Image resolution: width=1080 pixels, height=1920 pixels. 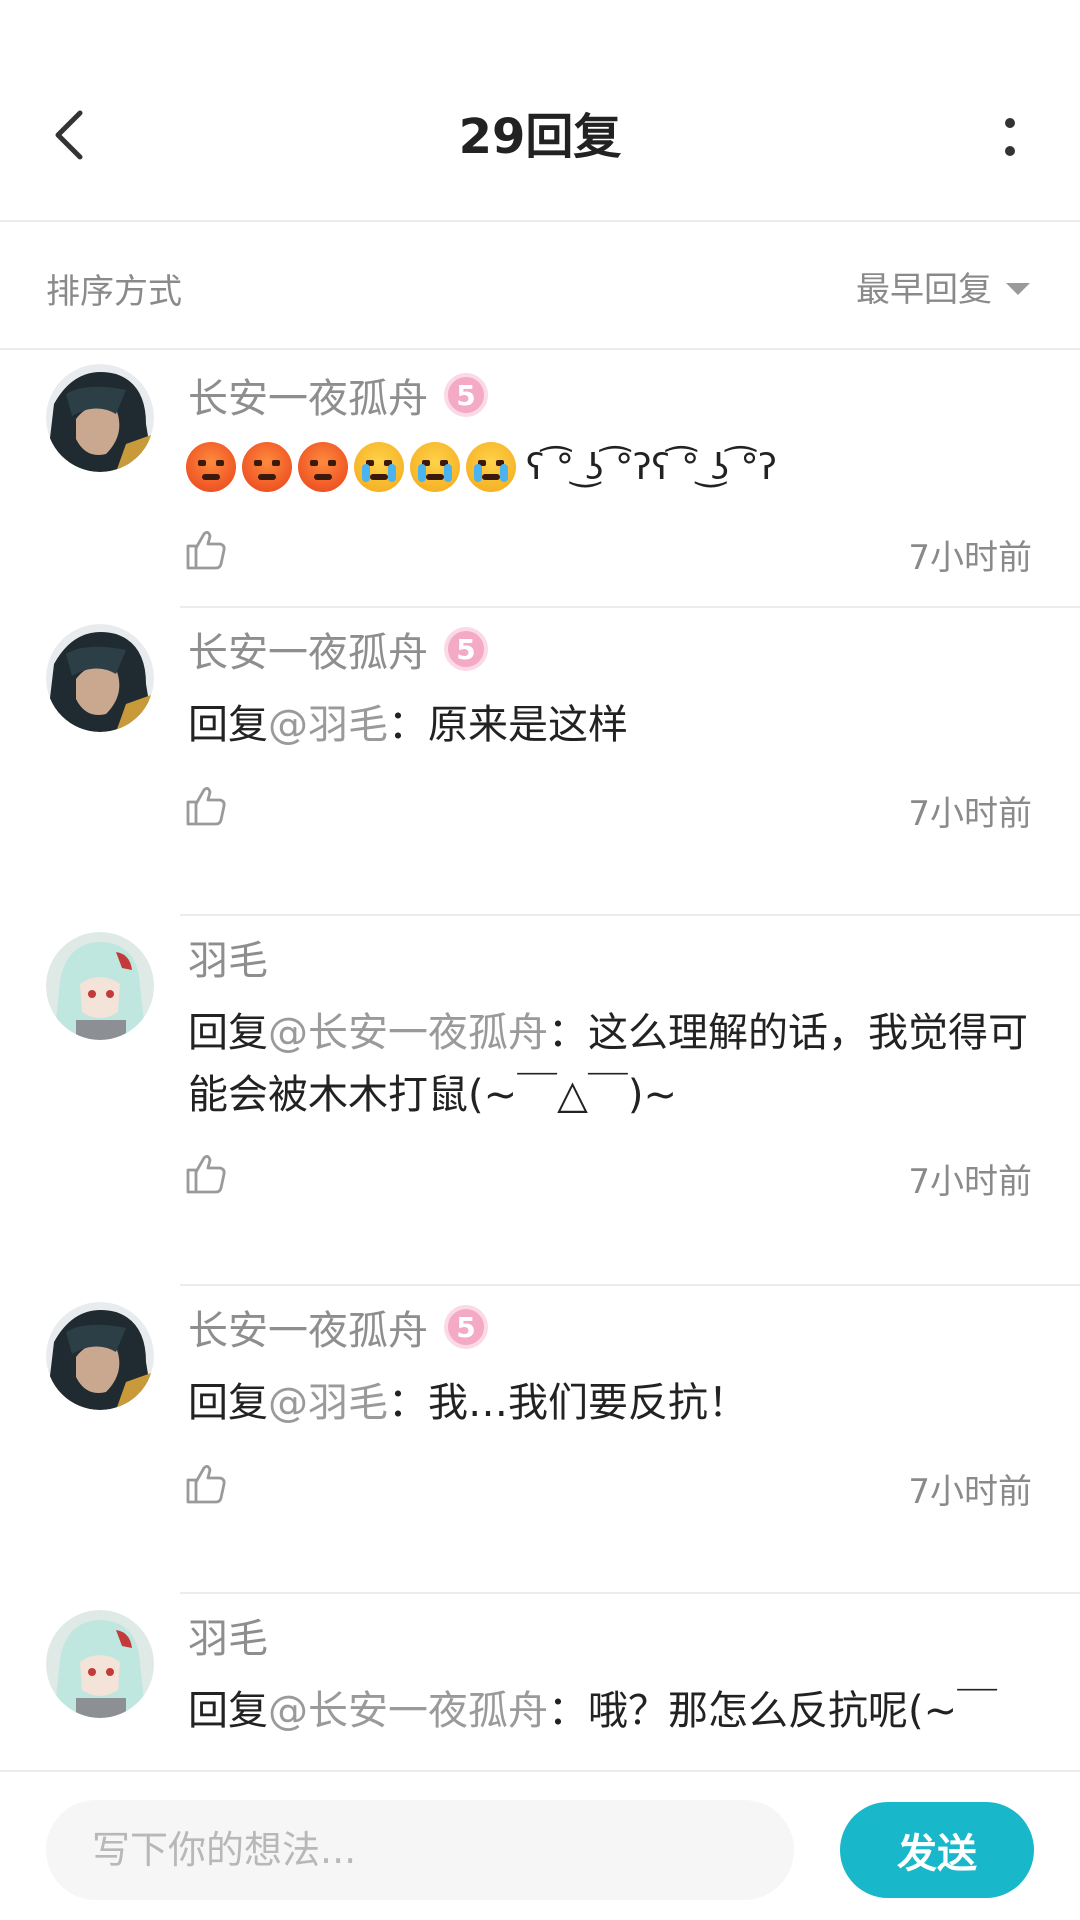 I want to click on caret-down-icon, so click(x=1018, y=288).